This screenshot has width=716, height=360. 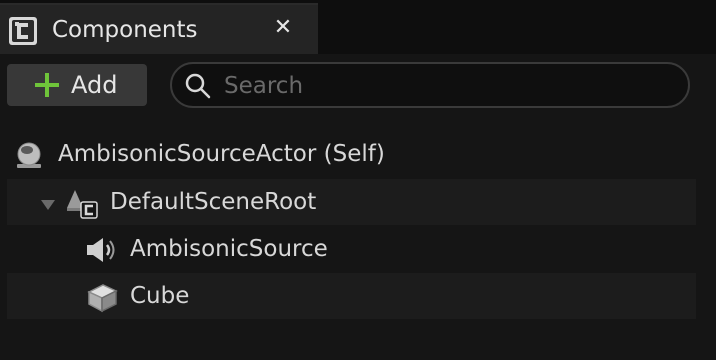 I want to click on tree-item-label: DefaultSceneRoot, so click(x=213, y=202).